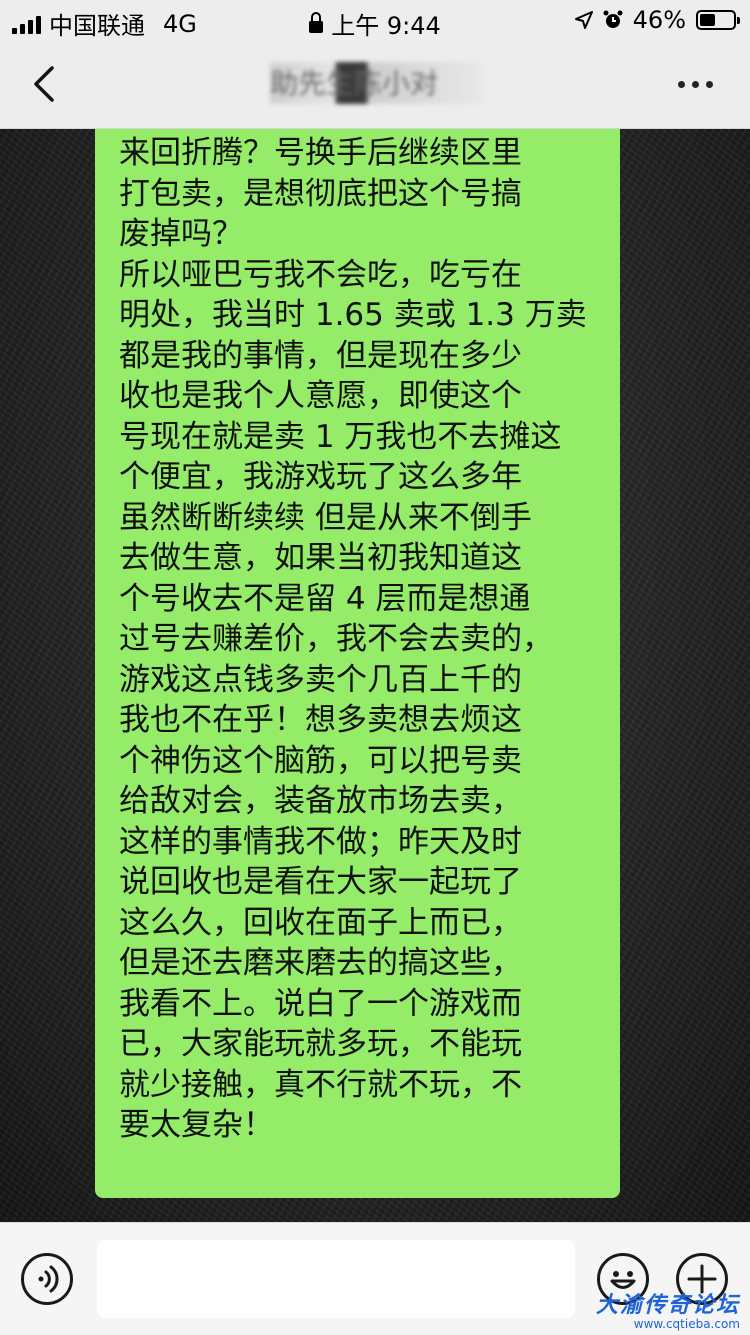 Image resolution: width=750 pixels, height=1335 pixels. What do you see at coordinates (718, 20) in the screenshot?
I see `battery-icon` at bounding box center [718, 20].